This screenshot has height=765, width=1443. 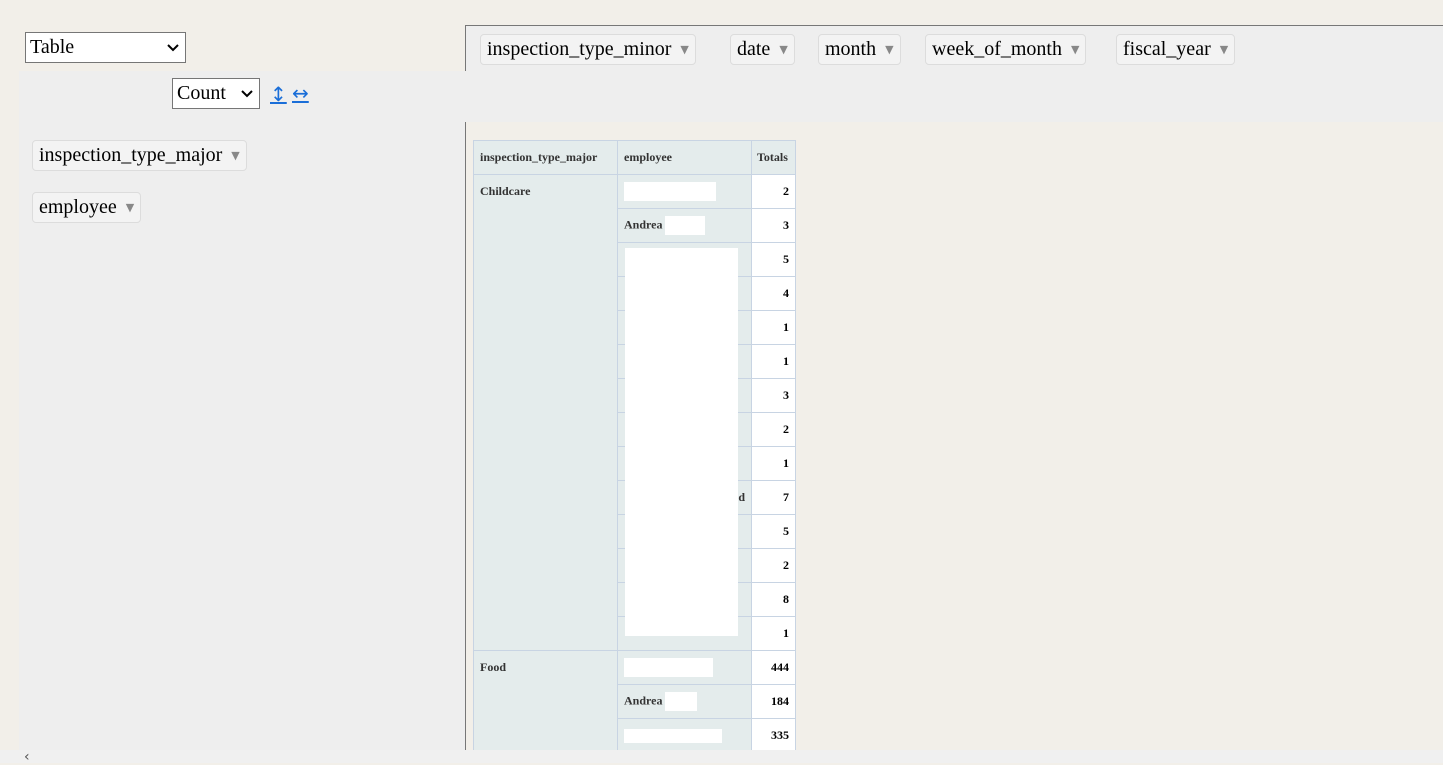 I want to click on renderer-select: Table, so click(x=105, y=47).